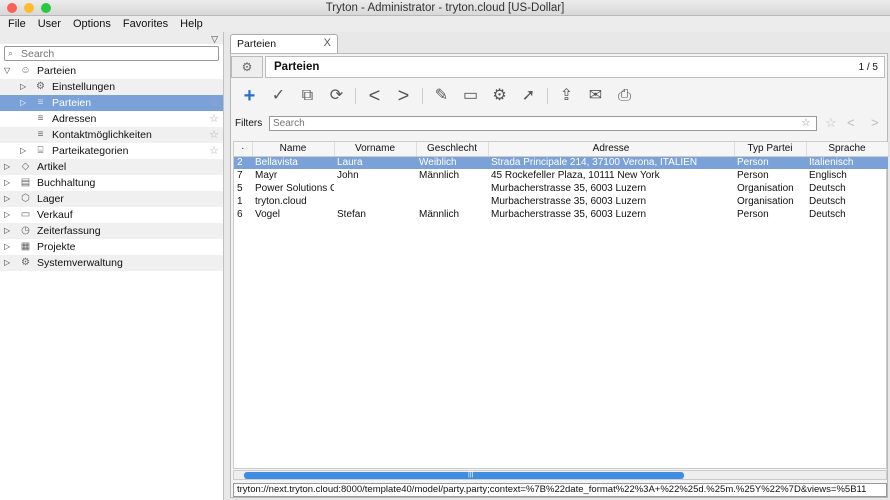  Describe the element at coordinates (243, 149) in the screenshot. I see `select-column-header: ·` at that location.